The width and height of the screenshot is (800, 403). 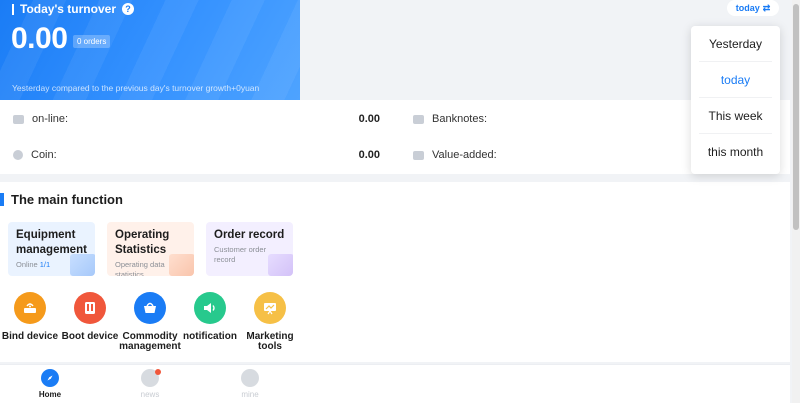 I want to click on tool-marketing-tools: Marketing tools, so click(x=270, y=322).